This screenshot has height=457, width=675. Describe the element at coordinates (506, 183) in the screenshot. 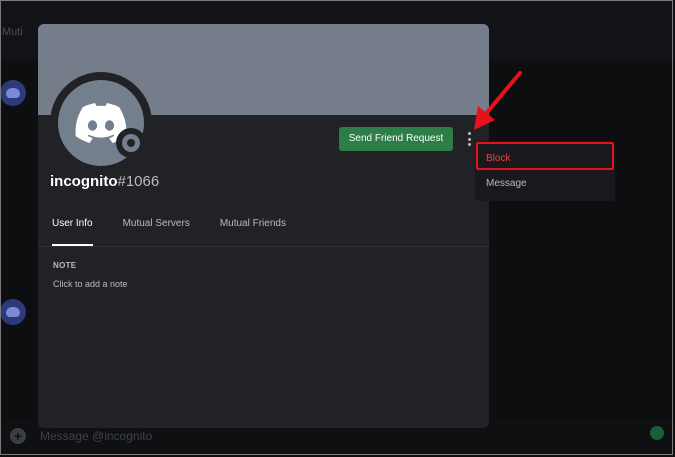

I see `menu-item-message: Message` at that location.